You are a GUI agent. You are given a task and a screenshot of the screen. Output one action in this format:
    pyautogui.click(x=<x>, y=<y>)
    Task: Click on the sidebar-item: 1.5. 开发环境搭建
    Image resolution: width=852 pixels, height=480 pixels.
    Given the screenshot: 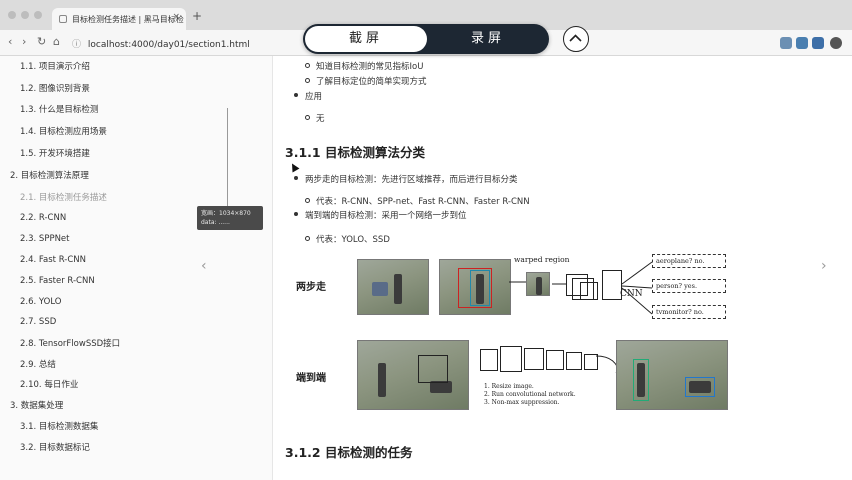 What is the action you would take?
    pyautogui.click(x=55, y=153)
    